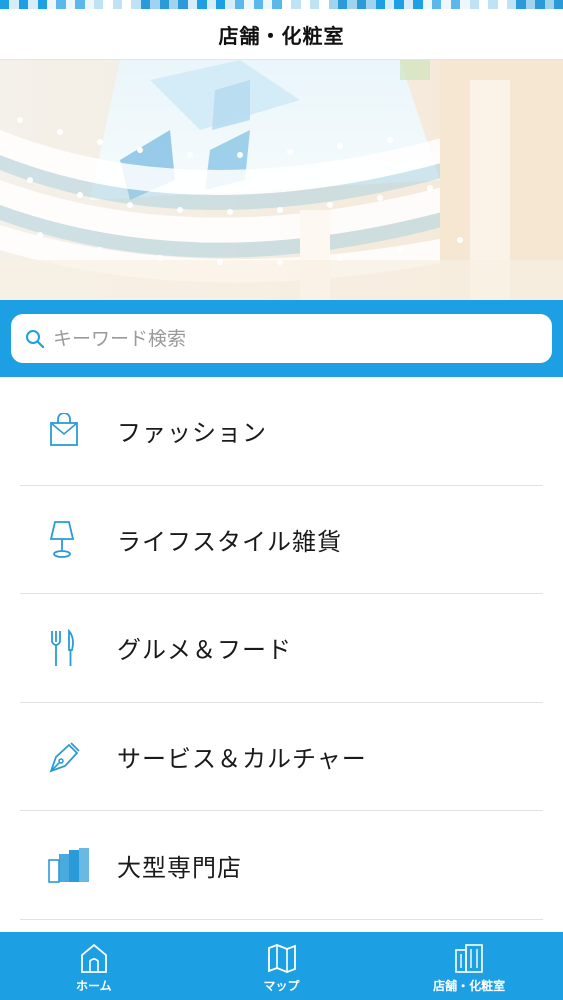 This screenshot has height=1000, width=563. I want to click on tab-label: マップ, so click(281, 986).